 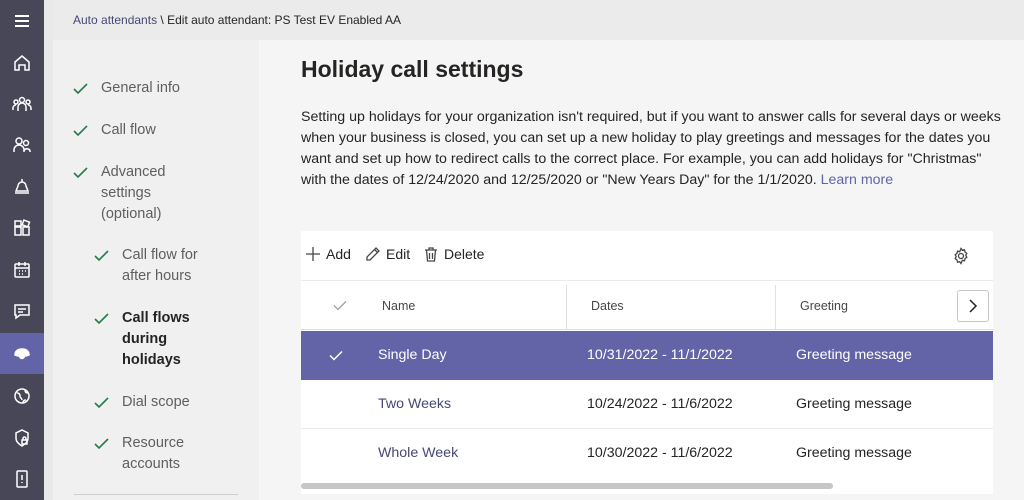 I want to click on table-settings-button, so click(x=962, y=257).